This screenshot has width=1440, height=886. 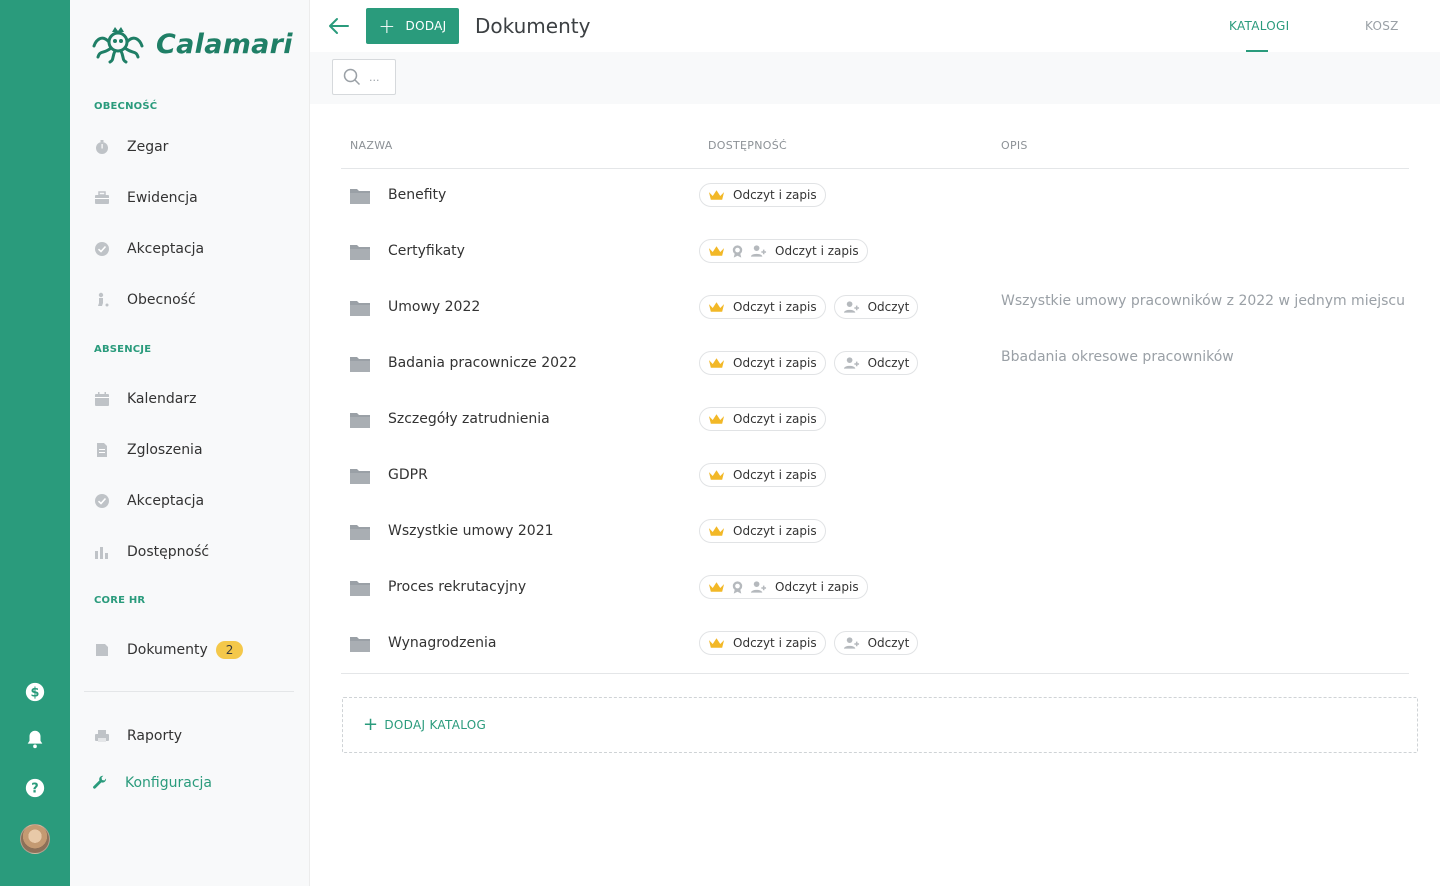 What do you see at coordinates (417, 195) in the screenshot?
I see `catalog-name: Benefity` at bounding box center [417, 195].